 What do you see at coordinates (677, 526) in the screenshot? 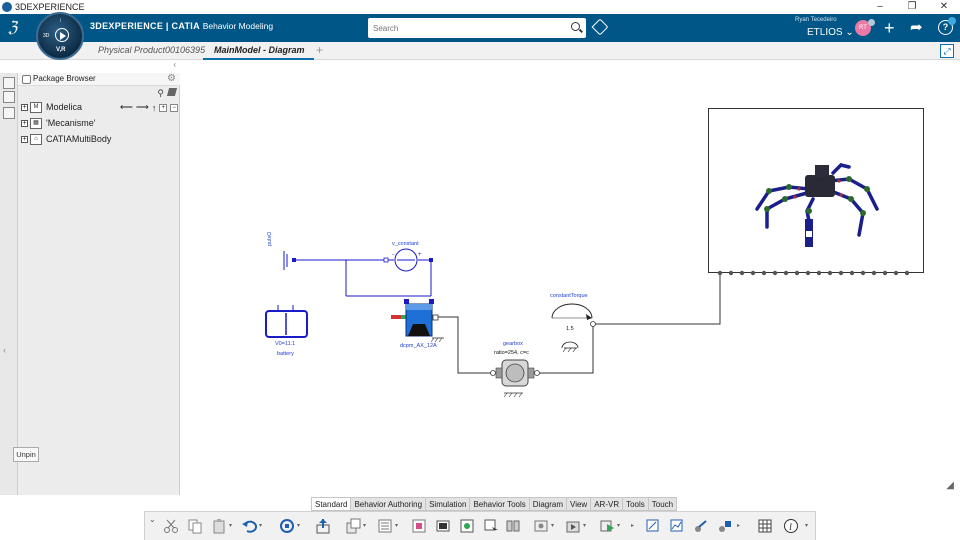
I see `plot-icon` at bounding box center [677, 526].